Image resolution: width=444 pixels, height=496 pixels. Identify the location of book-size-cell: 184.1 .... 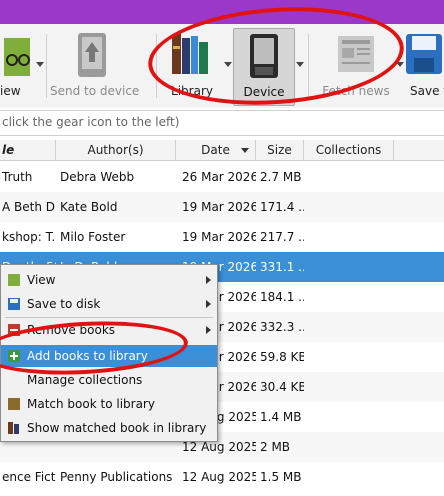
(282, 297).